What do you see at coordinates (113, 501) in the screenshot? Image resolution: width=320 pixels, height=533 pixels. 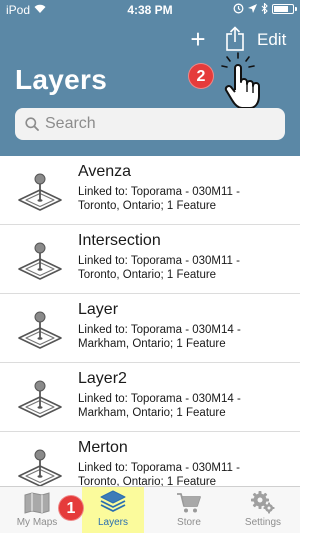 I see `layers-icon` at bounding box center [113, 501].